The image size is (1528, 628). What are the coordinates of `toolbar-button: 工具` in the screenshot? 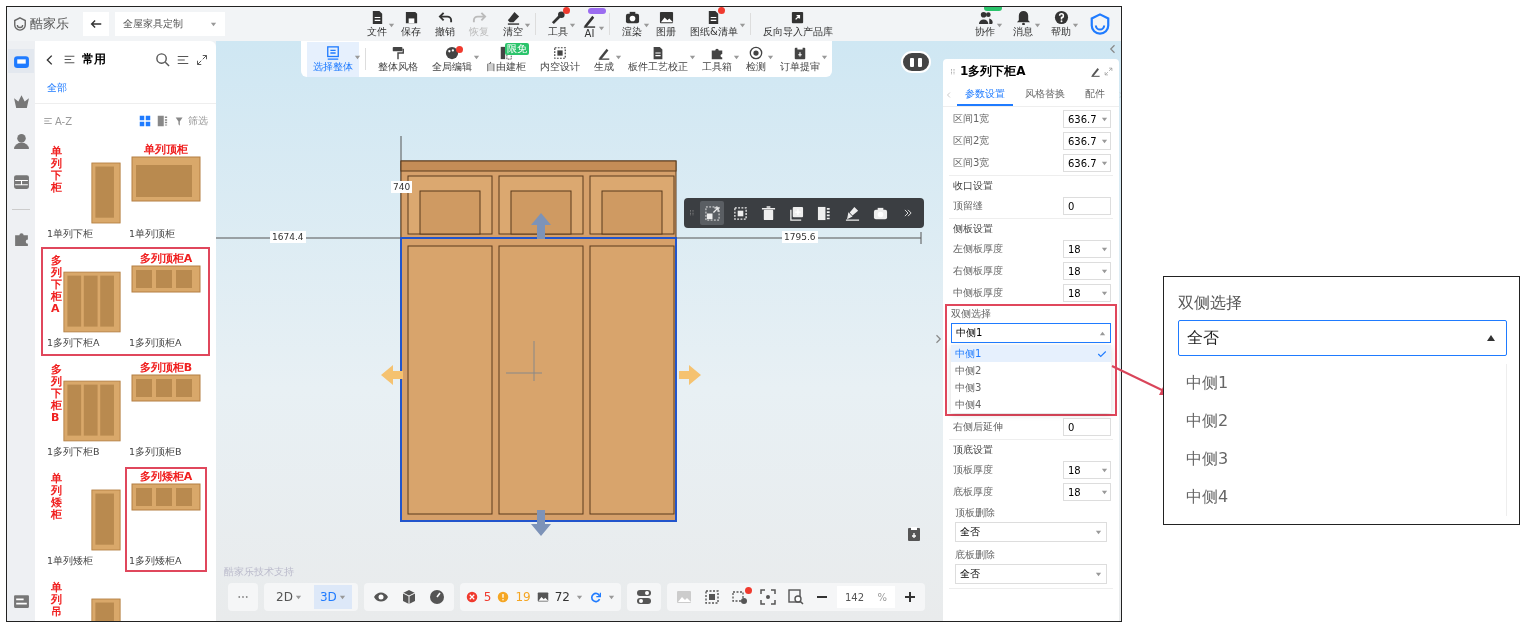 It's located at (558, 24).